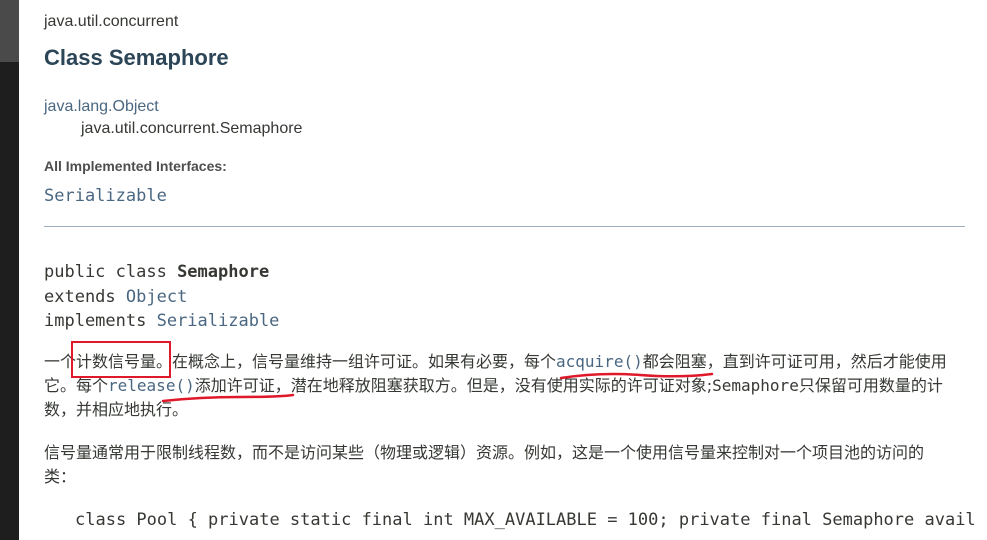 The image size is (987, 540). I want to click on underline-release, so click(228, 398).